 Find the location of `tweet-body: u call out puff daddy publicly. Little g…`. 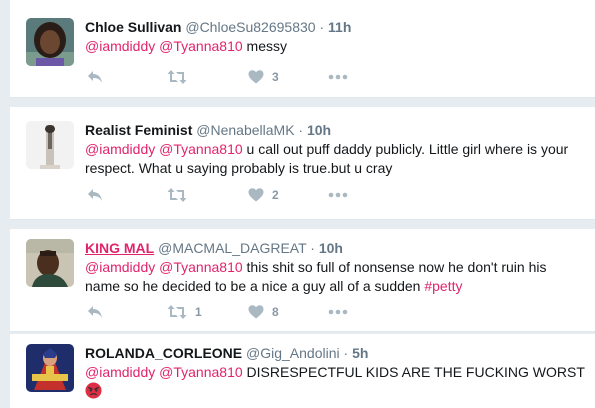

tweet-body: u call out puff daddy publicly. Little g… is located at coordinates (327, 158).